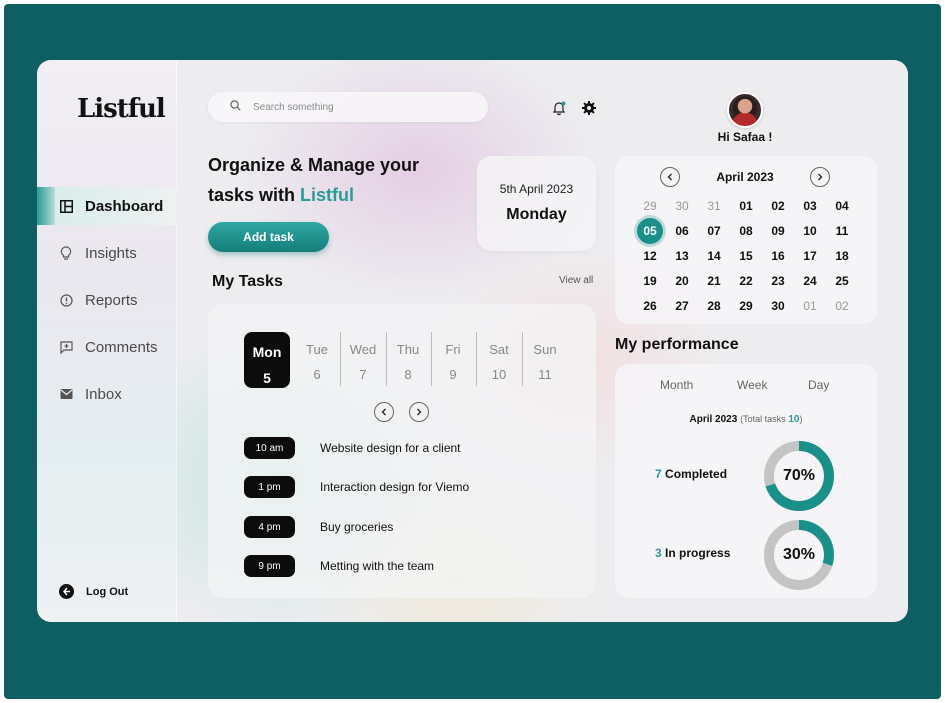  I want to click on hero-title-line1: Organize & Manage your, so click(314, 165).